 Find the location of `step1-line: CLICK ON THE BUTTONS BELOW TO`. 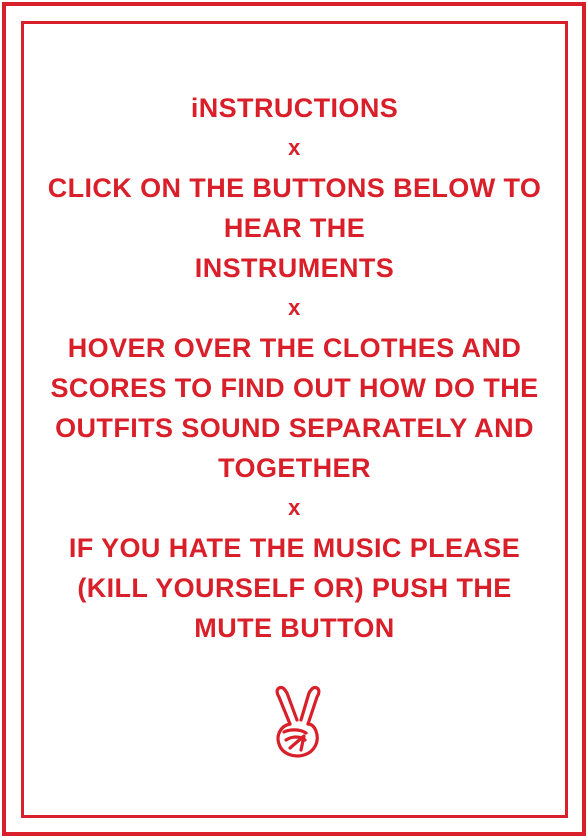

step1-line: CLICK ON THE BUTTONS BELOW TO is located at coordinates (294, 188).